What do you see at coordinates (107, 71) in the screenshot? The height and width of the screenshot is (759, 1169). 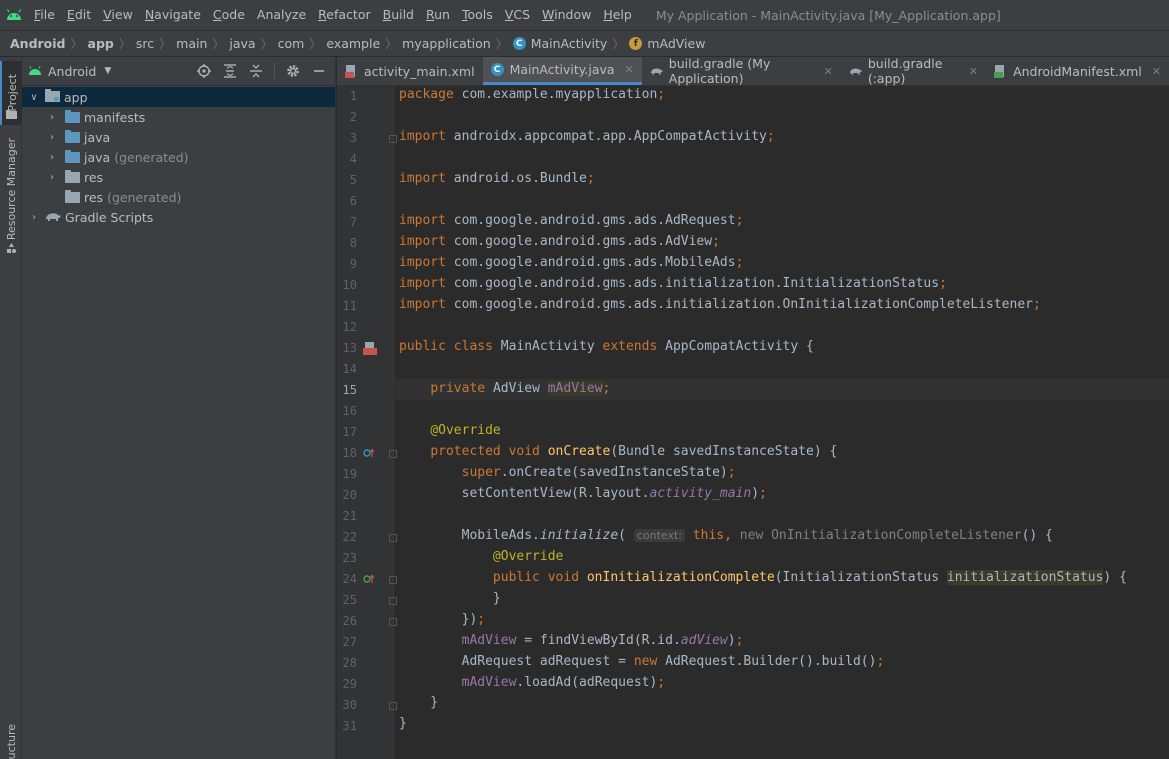 I see `caret-down-icon: ▼` at bounding box center [107, 71].